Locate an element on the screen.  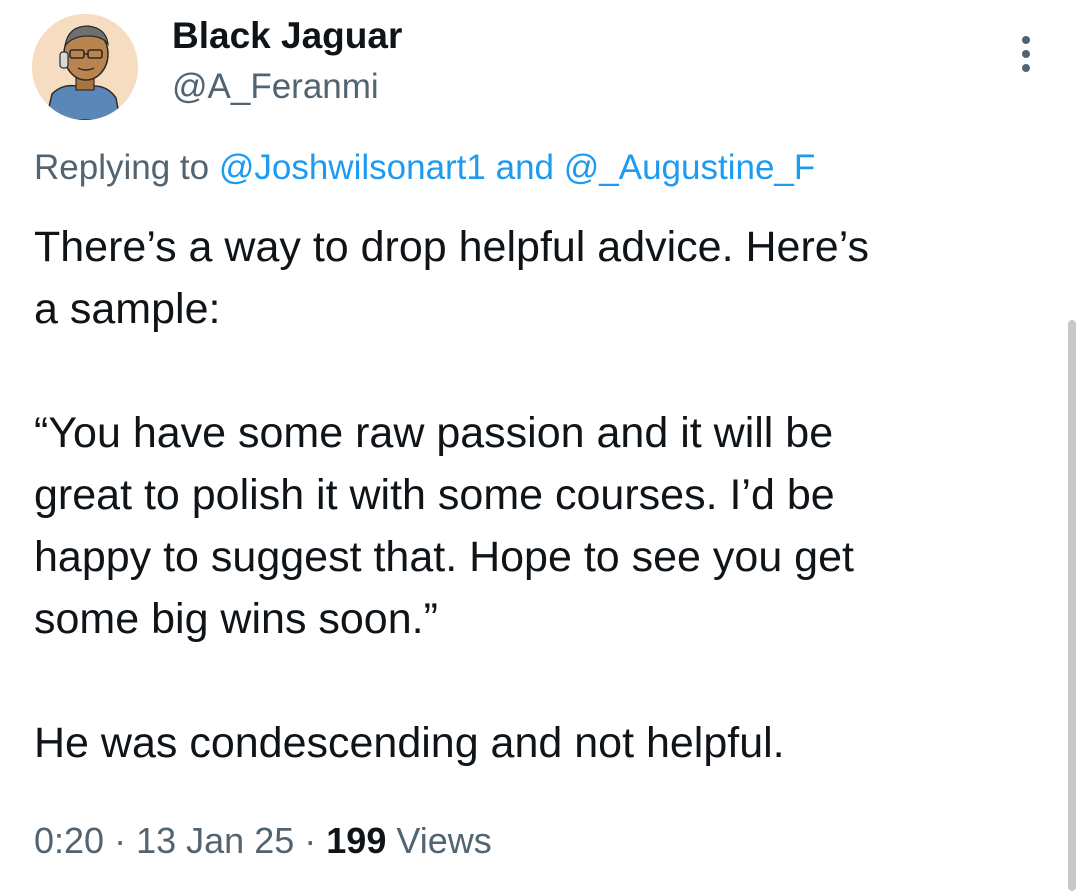
cartoon-man-avatar-icon is located at coordinates (85, 67).